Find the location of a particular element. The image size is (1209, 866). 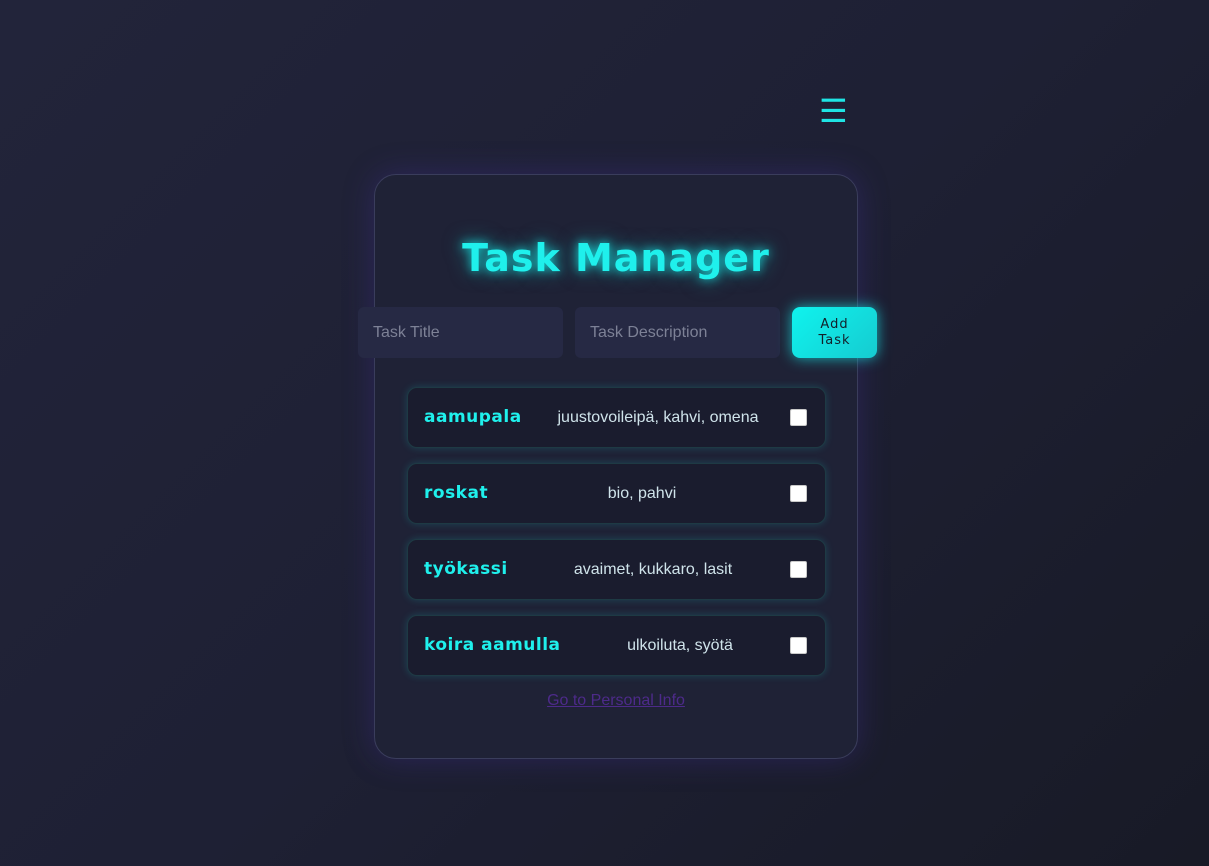

task-description: juustovoileipä, kahvi, omena is located at coordinates (658, 417).